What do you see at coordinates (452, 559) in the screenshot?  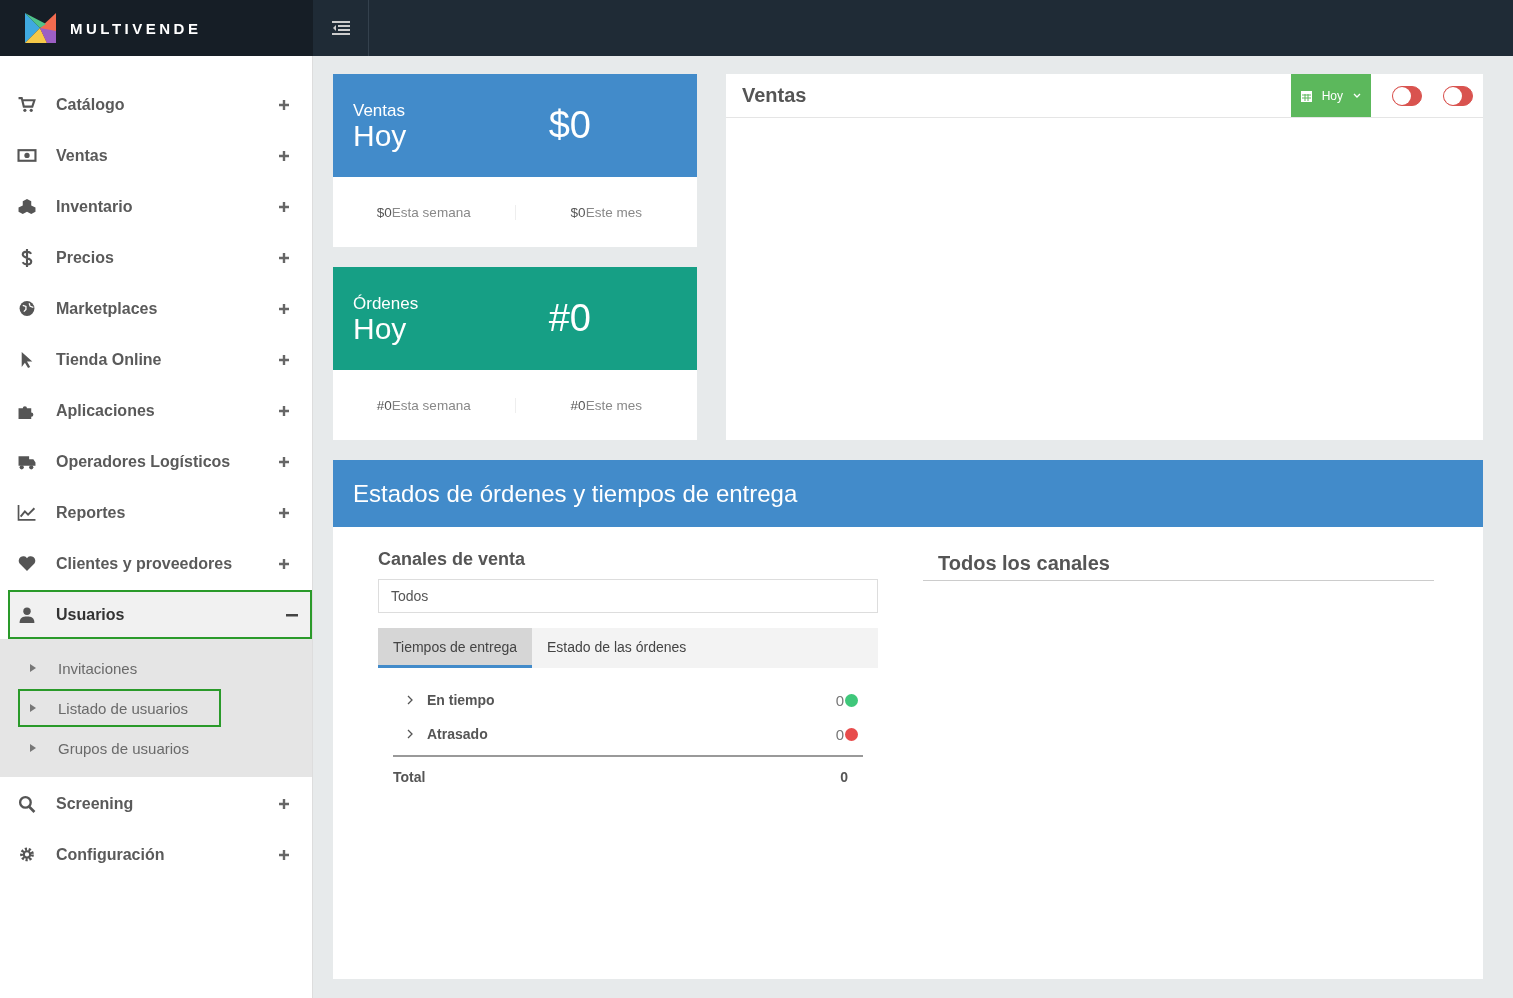 I see `field-label: Canales de venta` at bounding box center [452, 559].